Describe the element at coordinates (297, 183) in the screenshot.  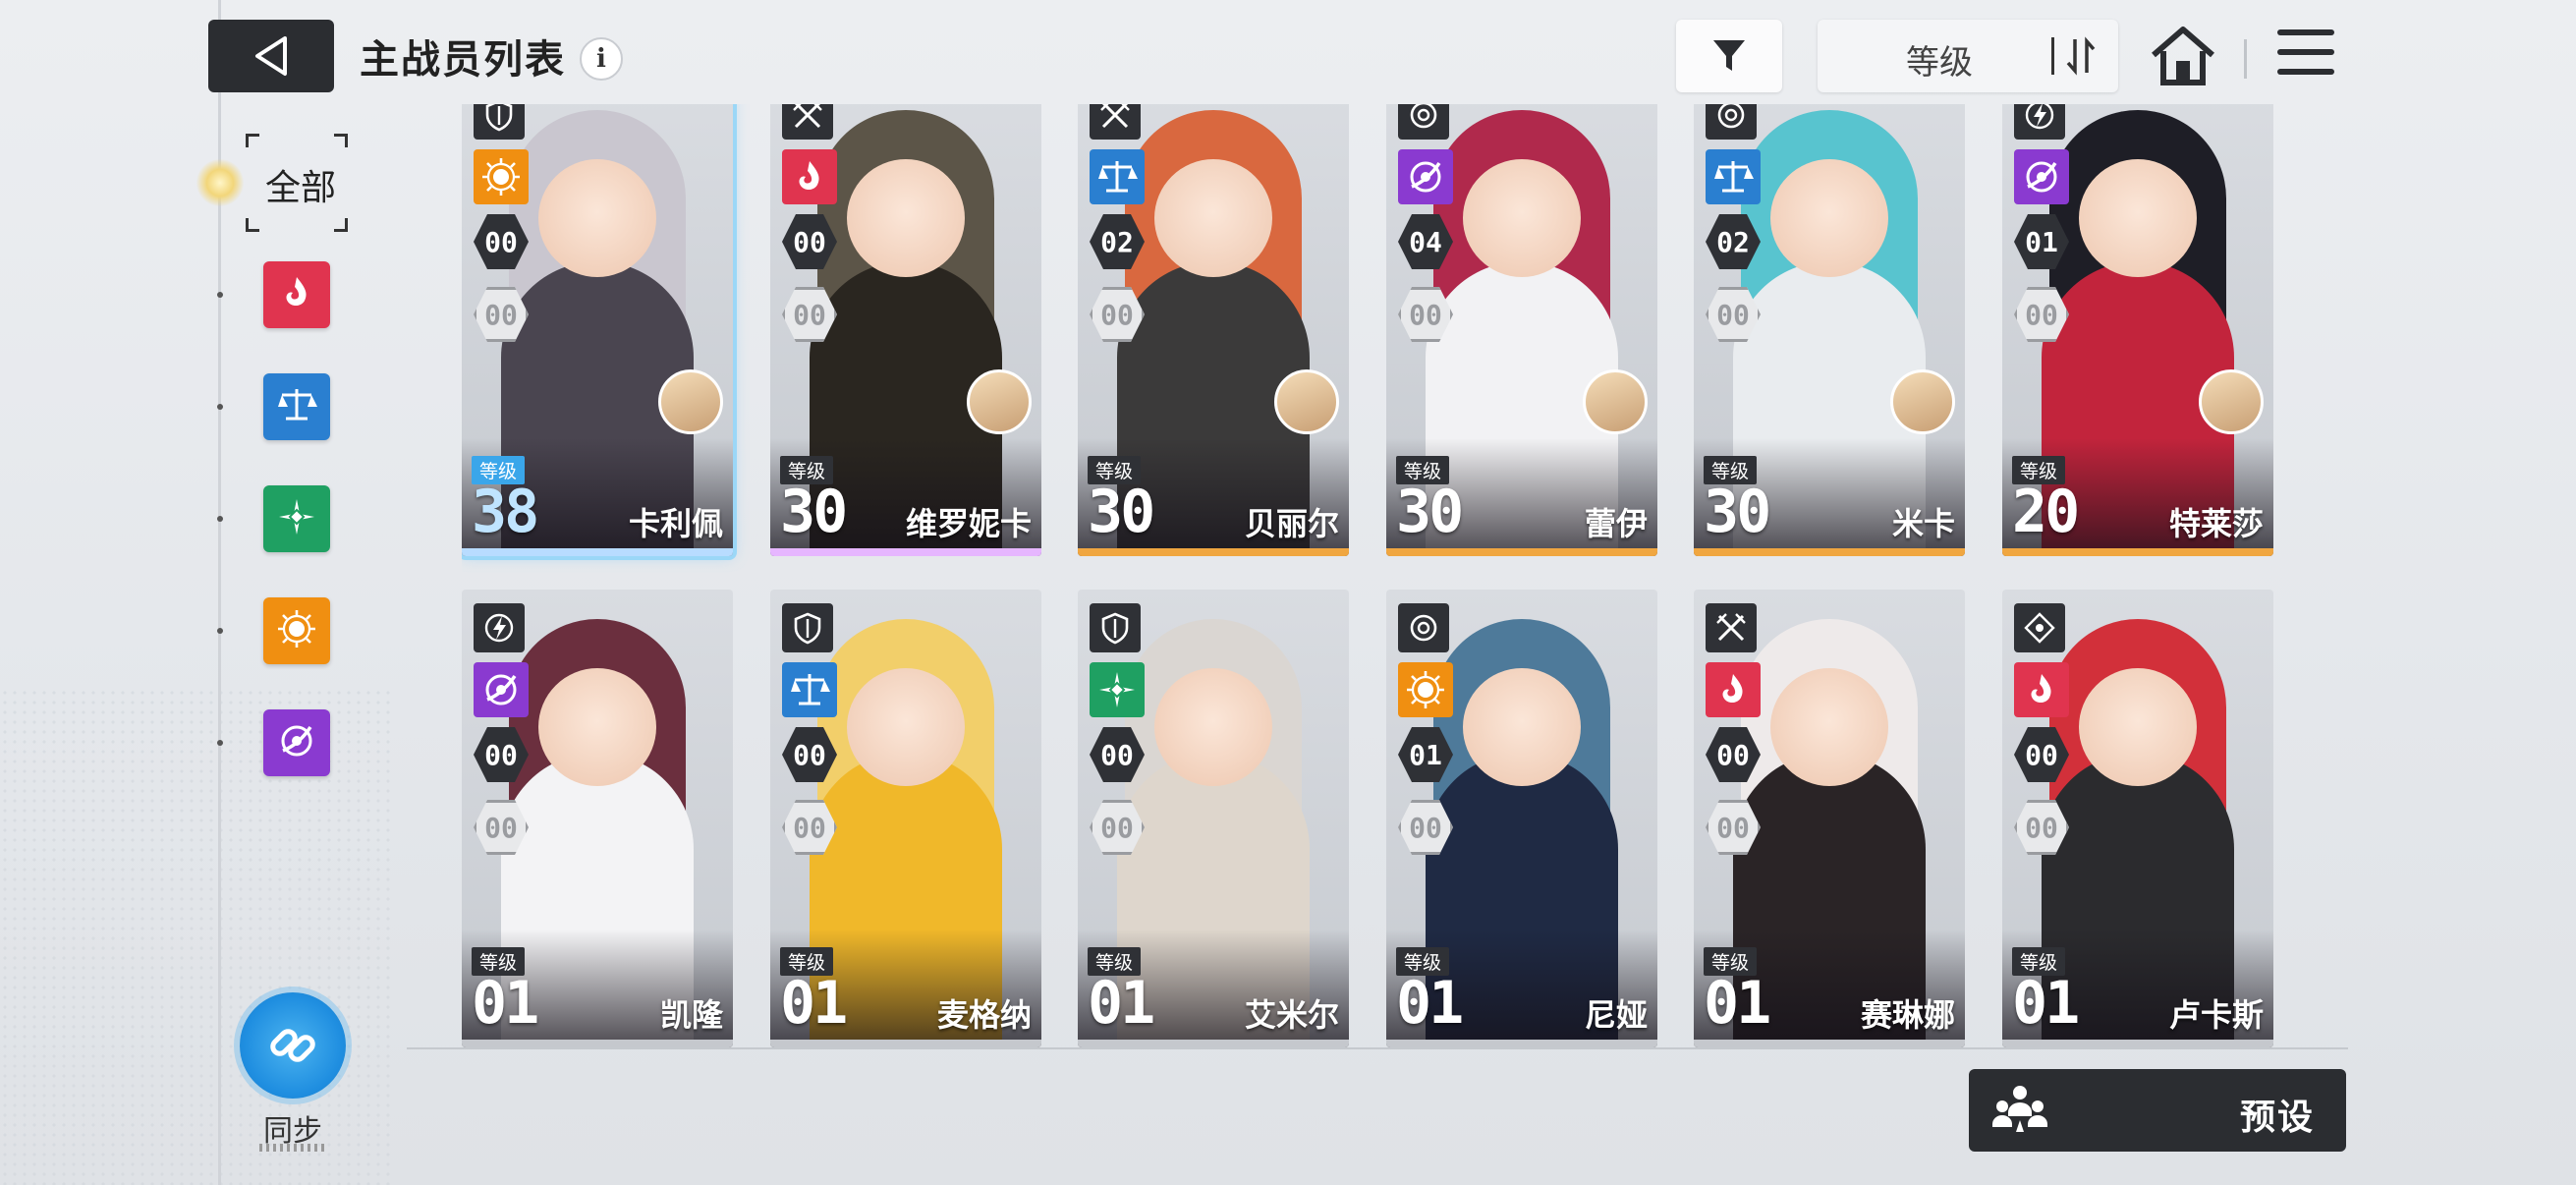
I see `filter-all: 全部` at that location.